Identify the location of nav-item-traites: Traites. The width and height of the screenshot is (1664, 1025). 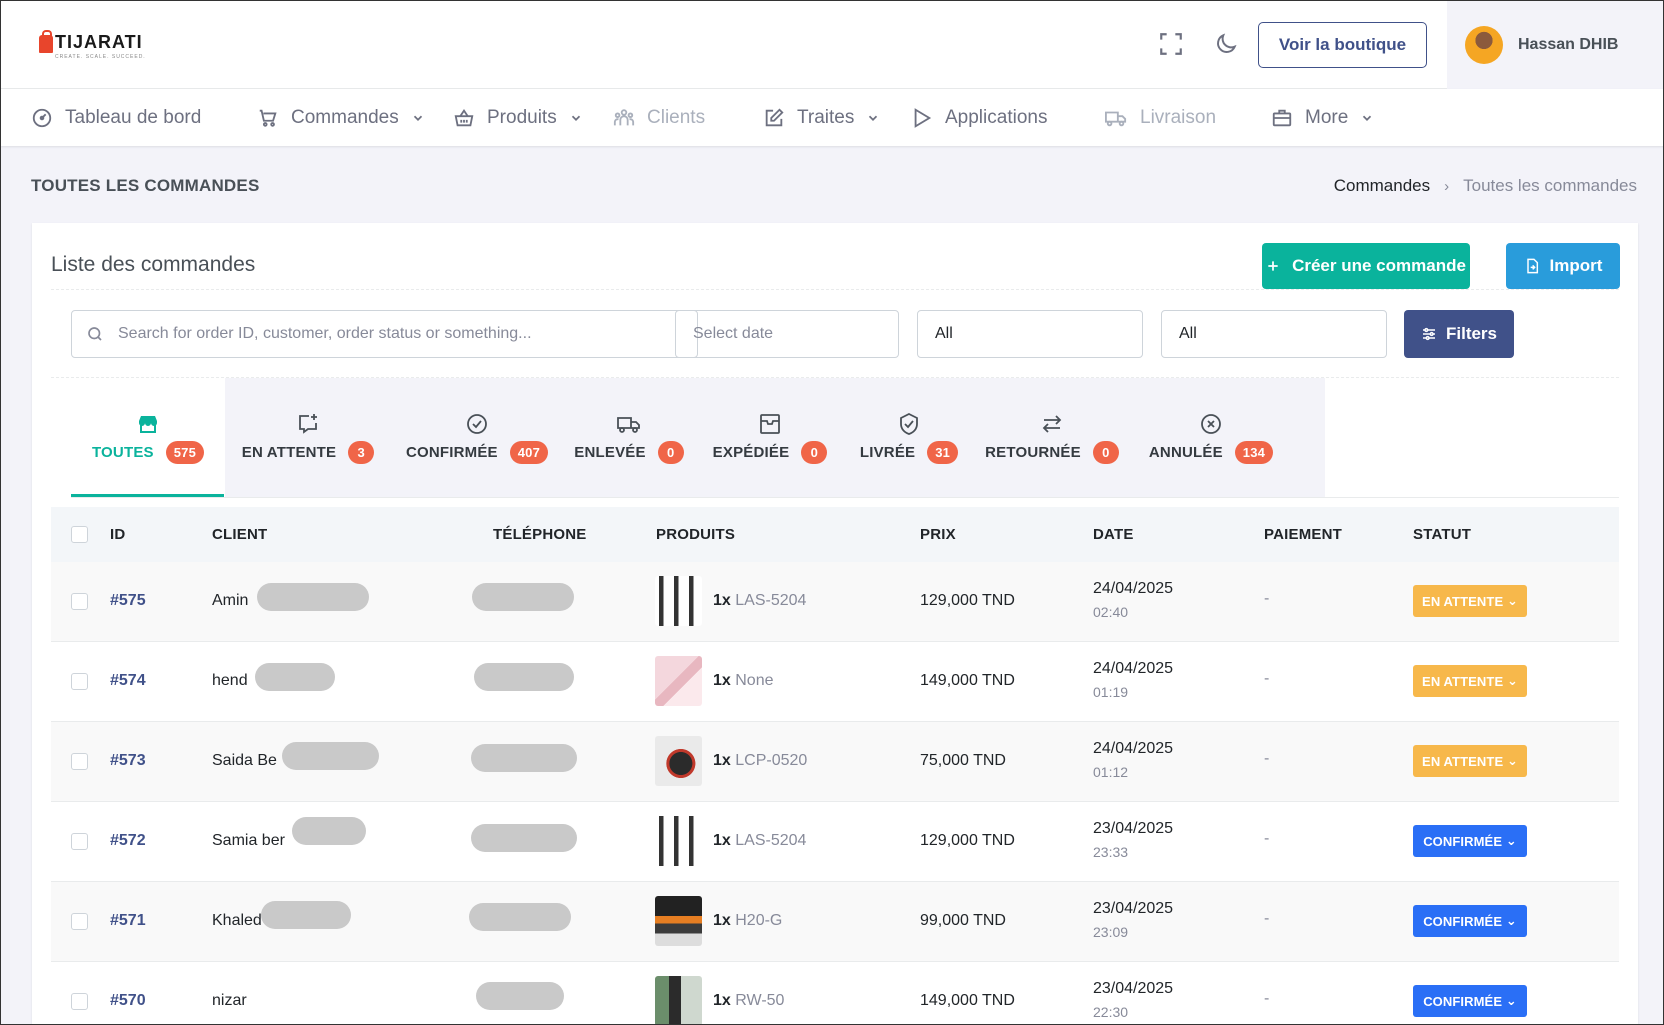
(821, 117).